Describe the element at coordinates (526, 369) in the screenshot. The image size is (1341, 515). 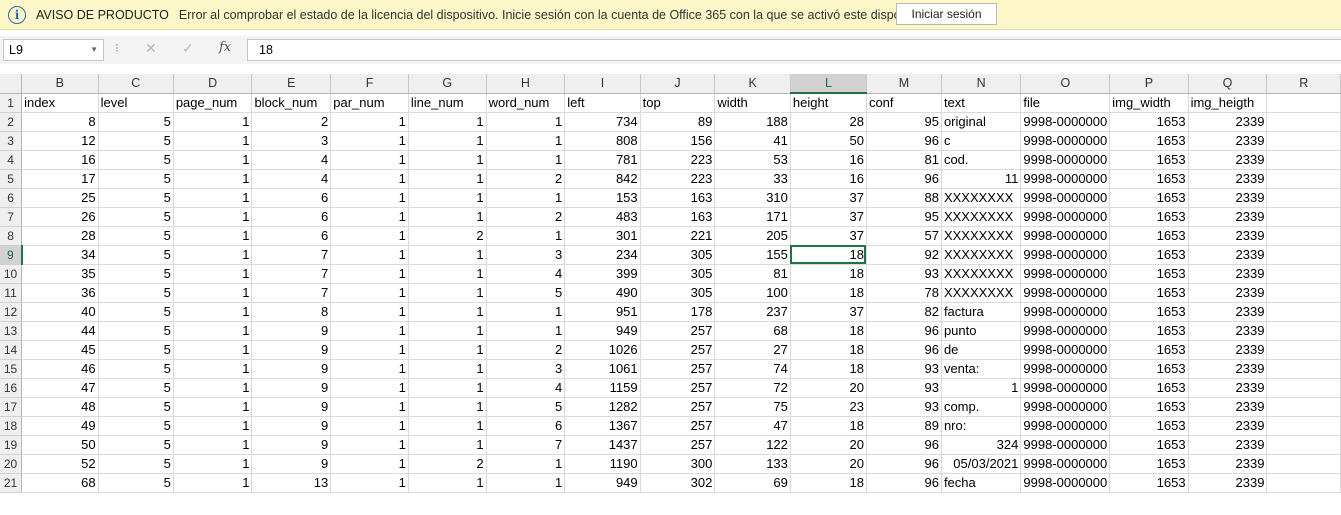
I see `cell: 3` at that location.